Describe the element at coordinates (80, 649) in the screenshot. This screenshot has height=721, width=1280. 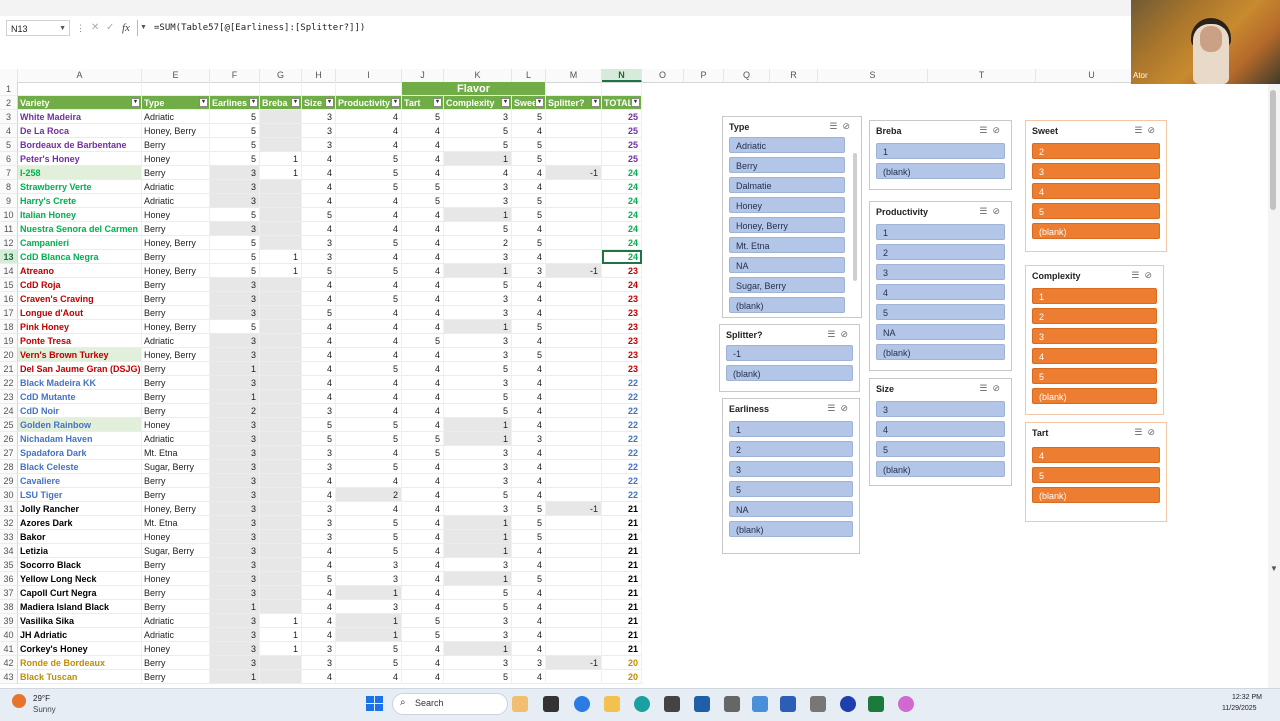
I see `variety-cell: Corkey's Honey` at that location.